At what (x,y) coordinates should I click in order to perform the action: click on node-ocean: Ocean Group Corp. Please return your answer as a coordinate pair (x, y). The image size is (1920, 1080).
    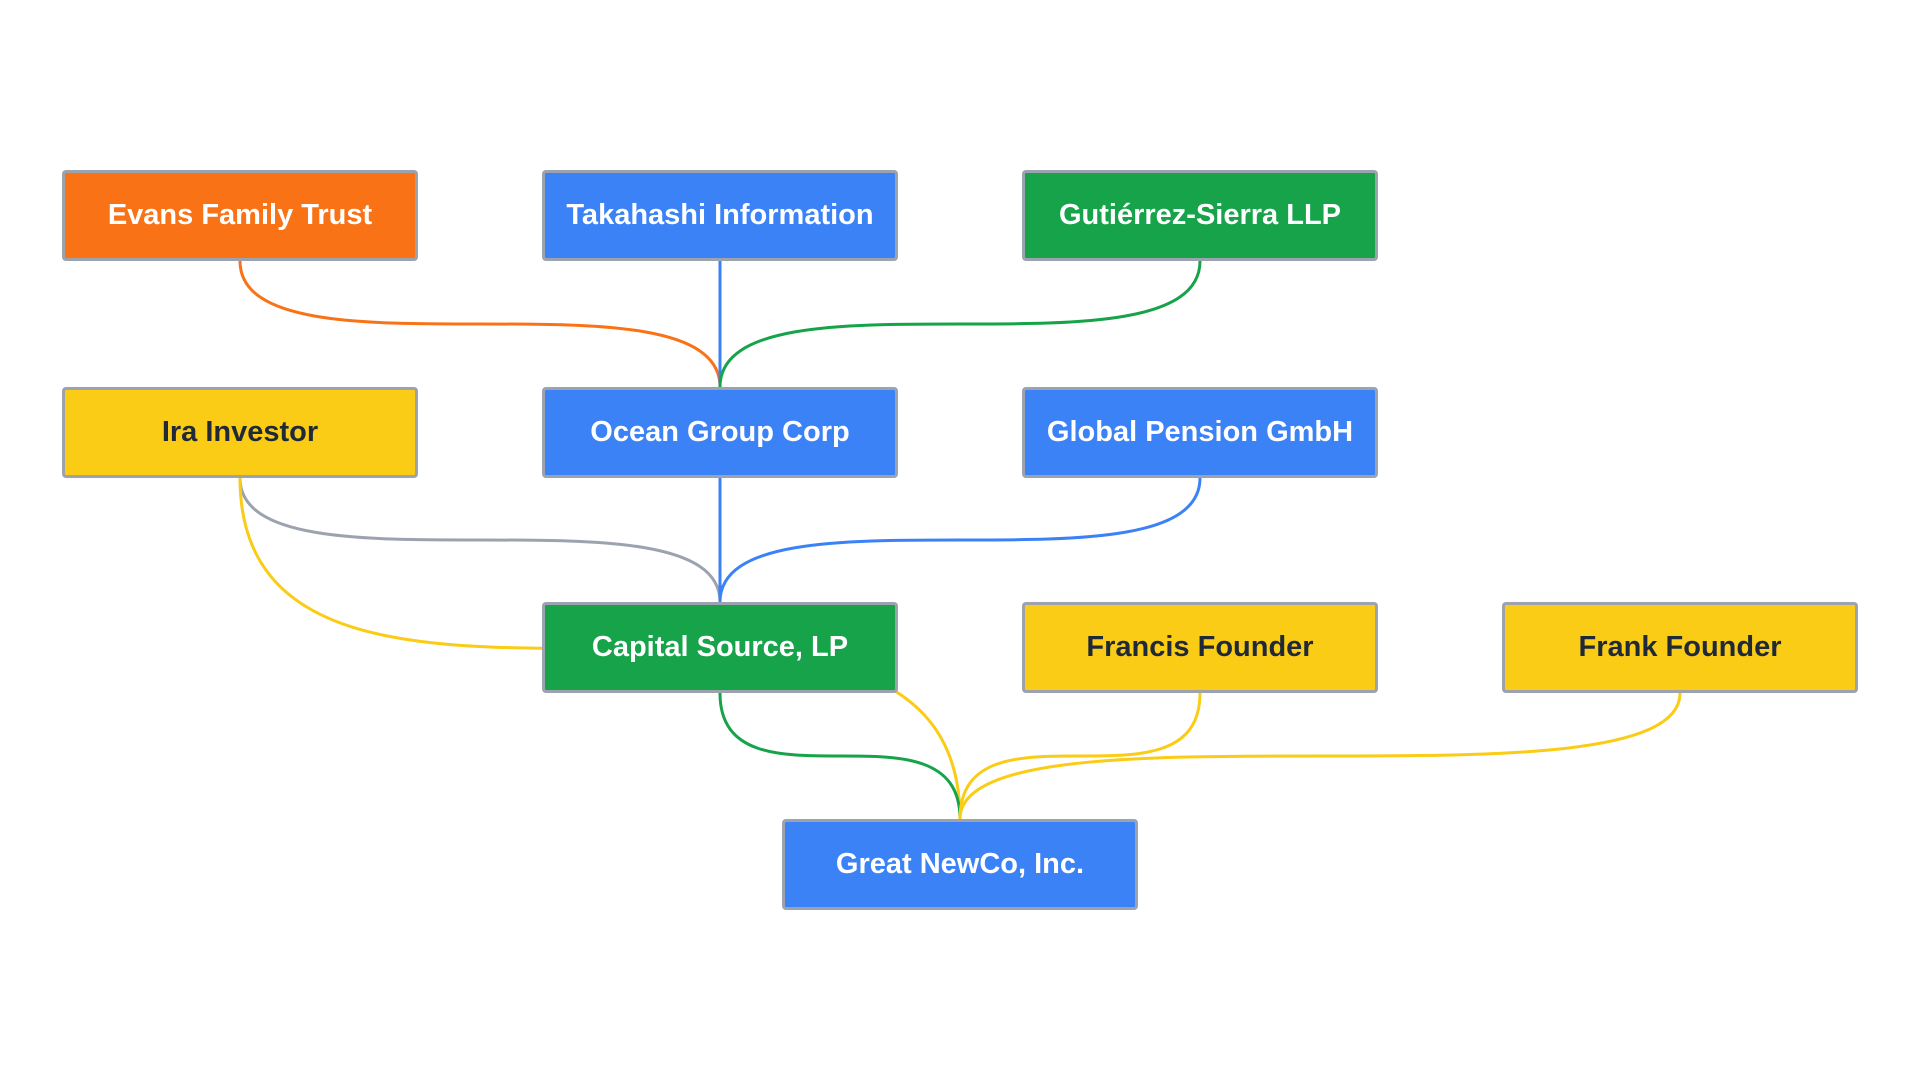
    Looking at the image, I should click on (720, 432).